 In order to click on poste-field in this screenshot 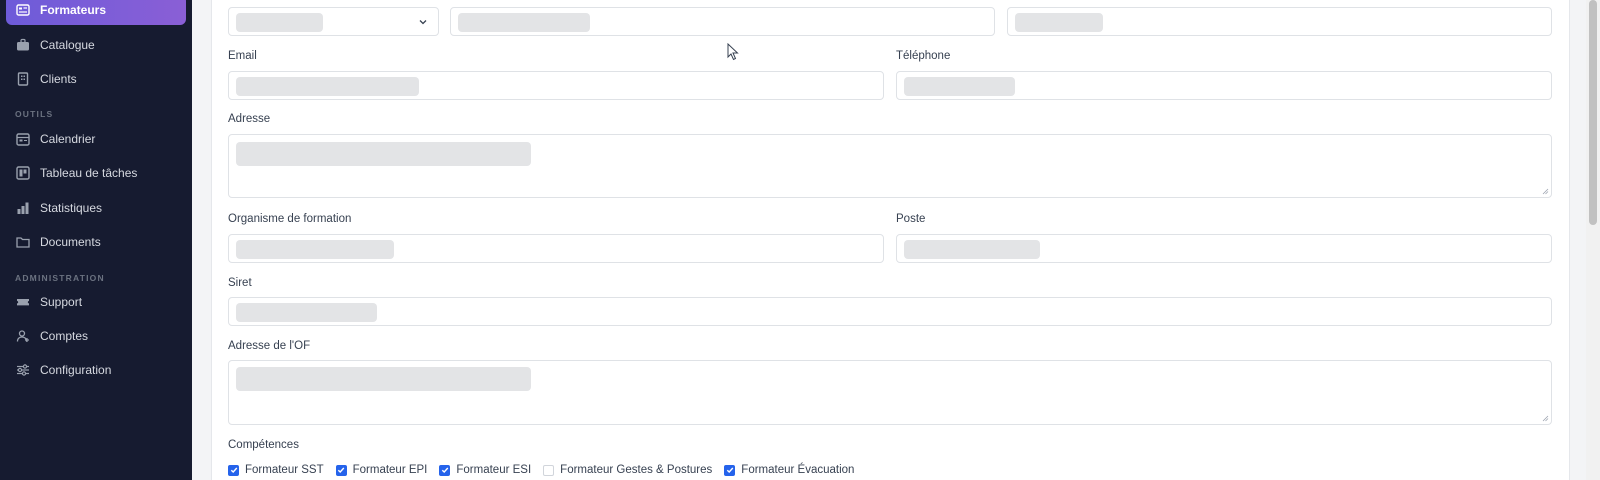, I will do `click(1224, 248)`.